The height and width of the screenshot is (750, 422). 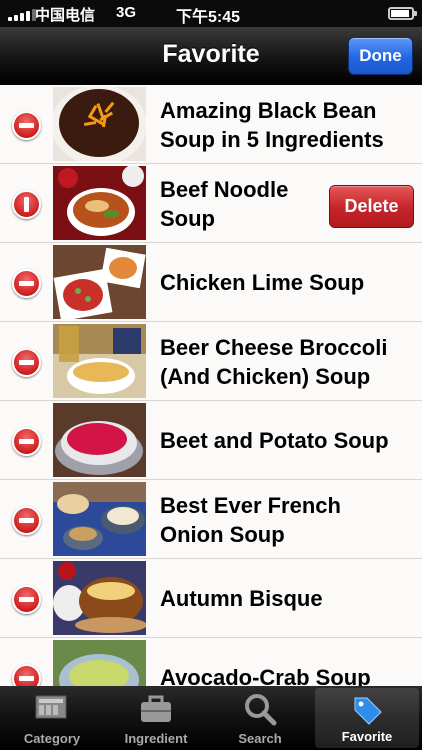 I want to click on avocado-crab-soup-photo, so click(x=99, y=663).